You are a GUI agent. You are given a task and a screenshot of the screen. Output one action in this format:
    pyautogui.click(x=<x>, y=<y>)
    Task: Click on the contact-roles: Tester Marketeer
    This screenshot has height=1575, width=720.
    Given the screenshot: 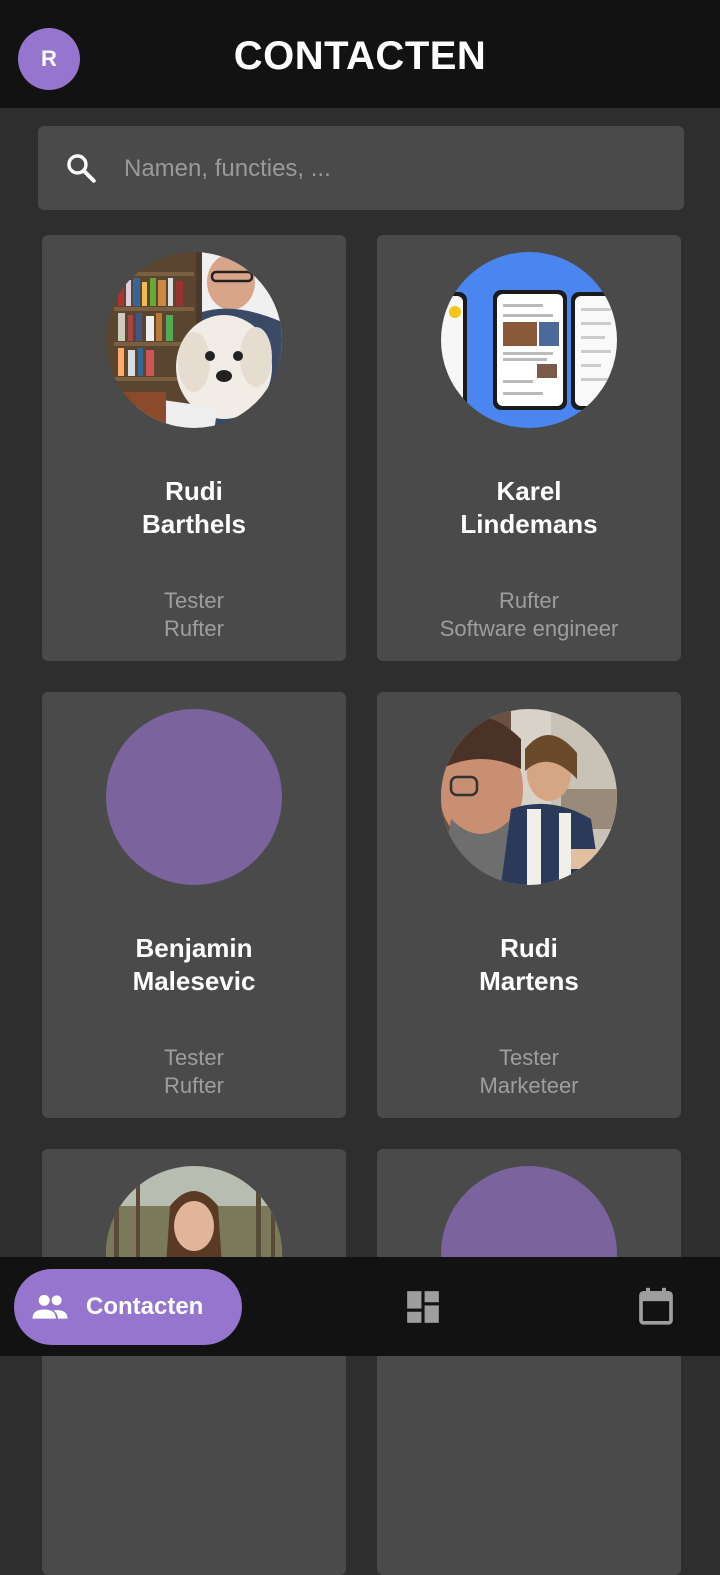 What is the action you would take?
    pyautogui.click(x=529, y=1071)
    